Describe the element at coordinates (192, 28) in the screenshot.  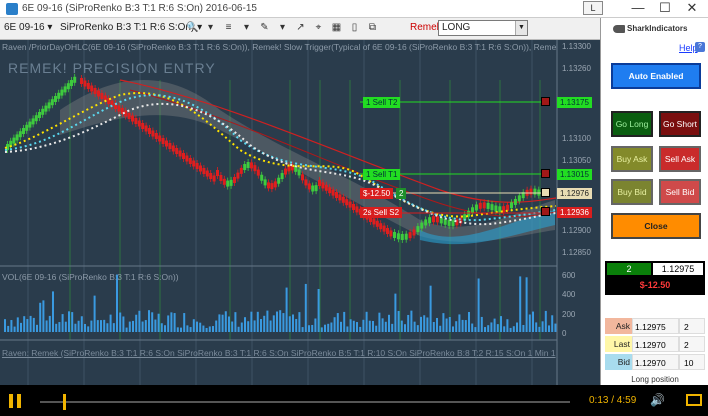
I see `zoom-icon: 🔍` at that location.